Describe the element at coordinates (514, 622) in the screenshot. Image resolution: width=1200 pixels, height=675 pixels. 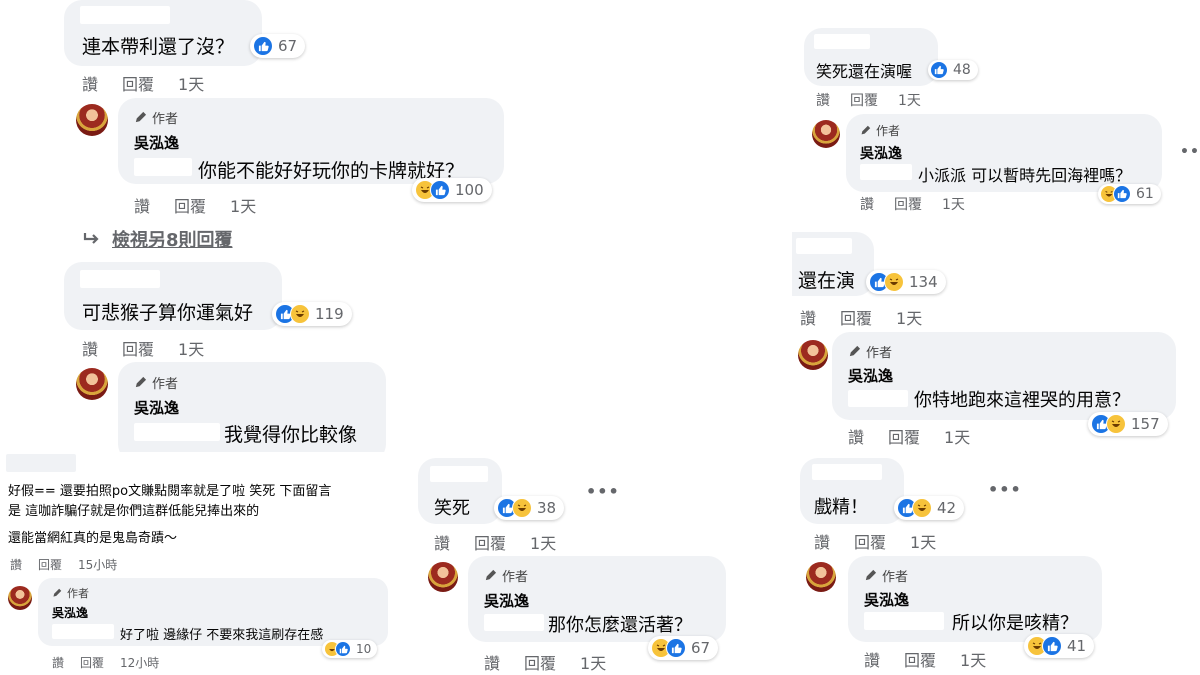
I see `mentioned-name-redacted` at that location.